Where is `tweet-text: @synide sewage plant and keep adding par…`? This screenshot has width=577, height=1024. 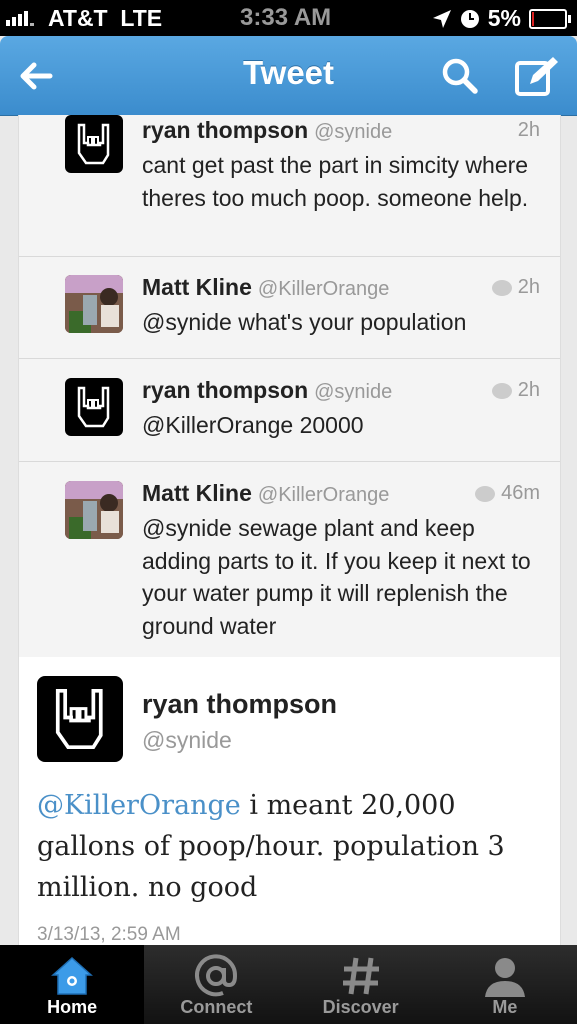
tweet-text: @synide sewage plant and keep adding par… is located at coordinates (336, 577).